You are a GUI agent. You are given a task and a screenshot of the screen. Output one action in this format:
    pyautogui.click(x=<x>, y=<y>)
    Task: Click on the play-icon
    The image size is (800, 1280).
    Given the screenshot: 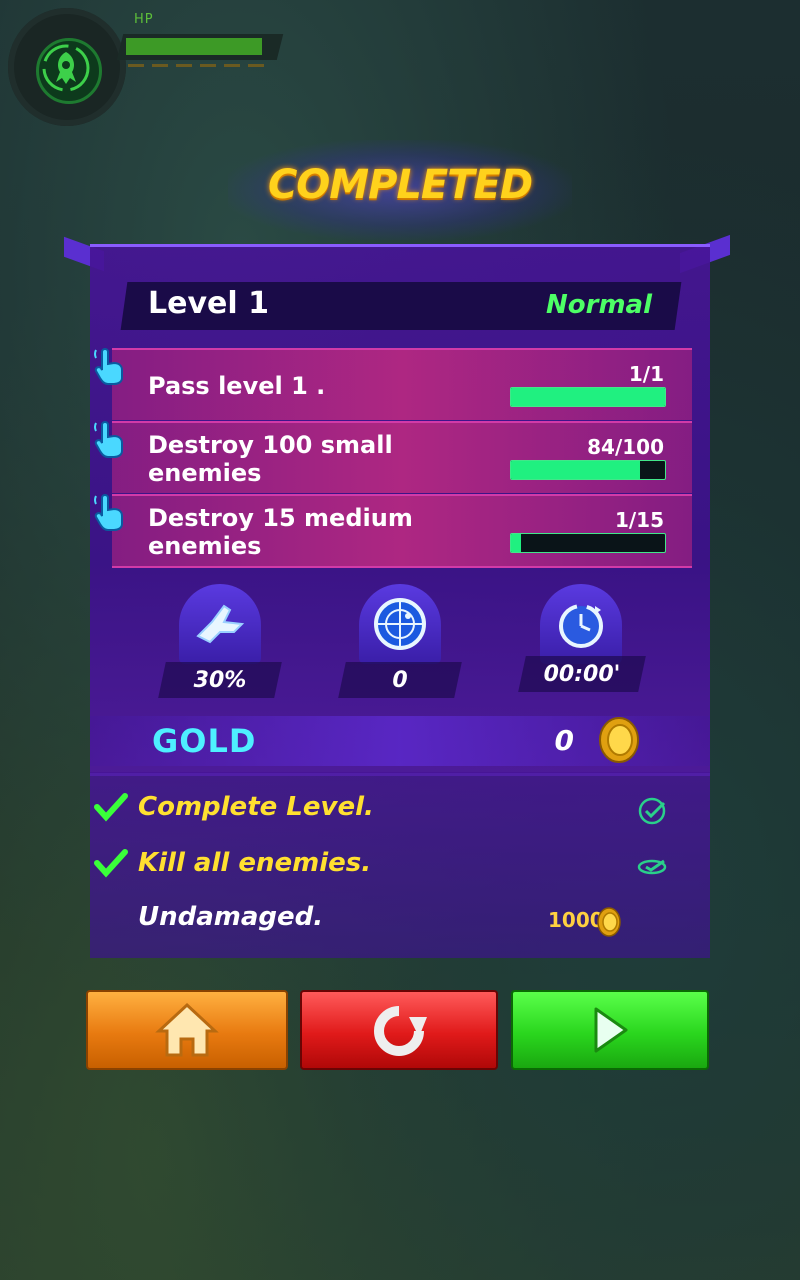 What is the action you would take?
    pyautogui.click(x=611, y=1030)
    